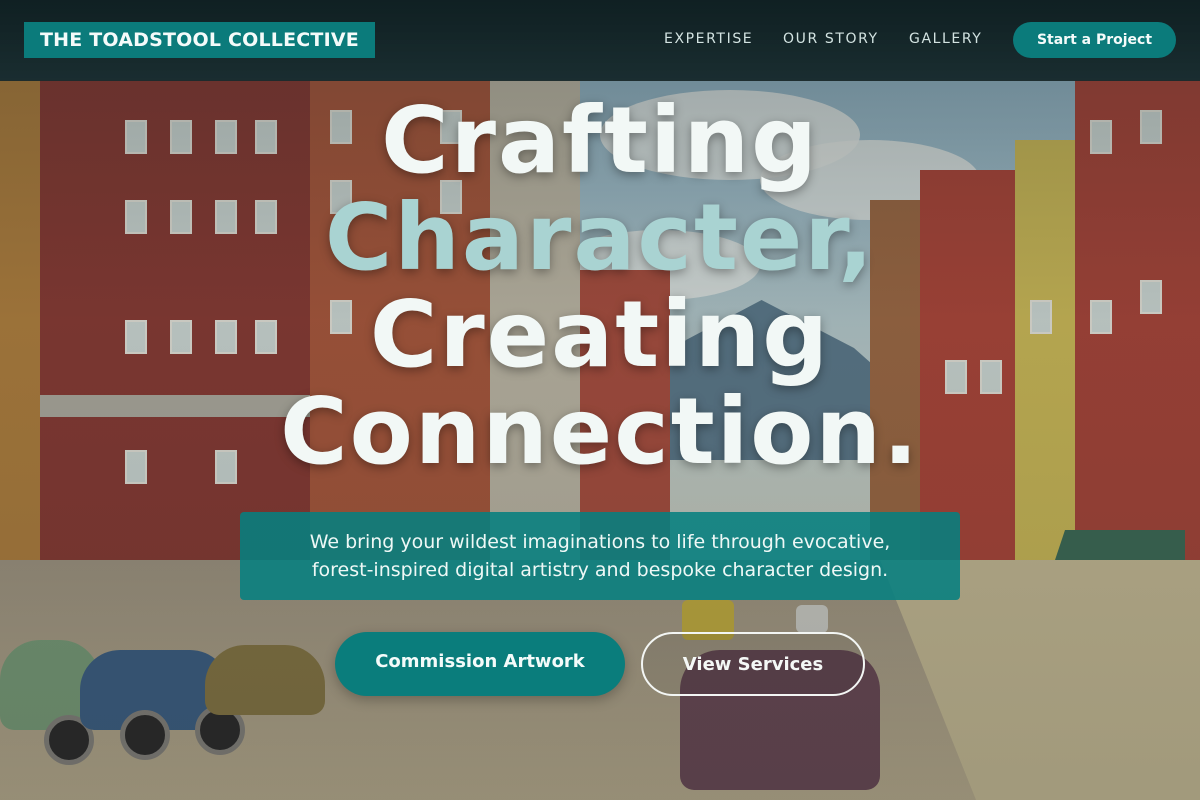 Image resolution: width=1200 pixels, height=800 pixels. I want to click on headline-line-3: Creating, so click(600, 334).